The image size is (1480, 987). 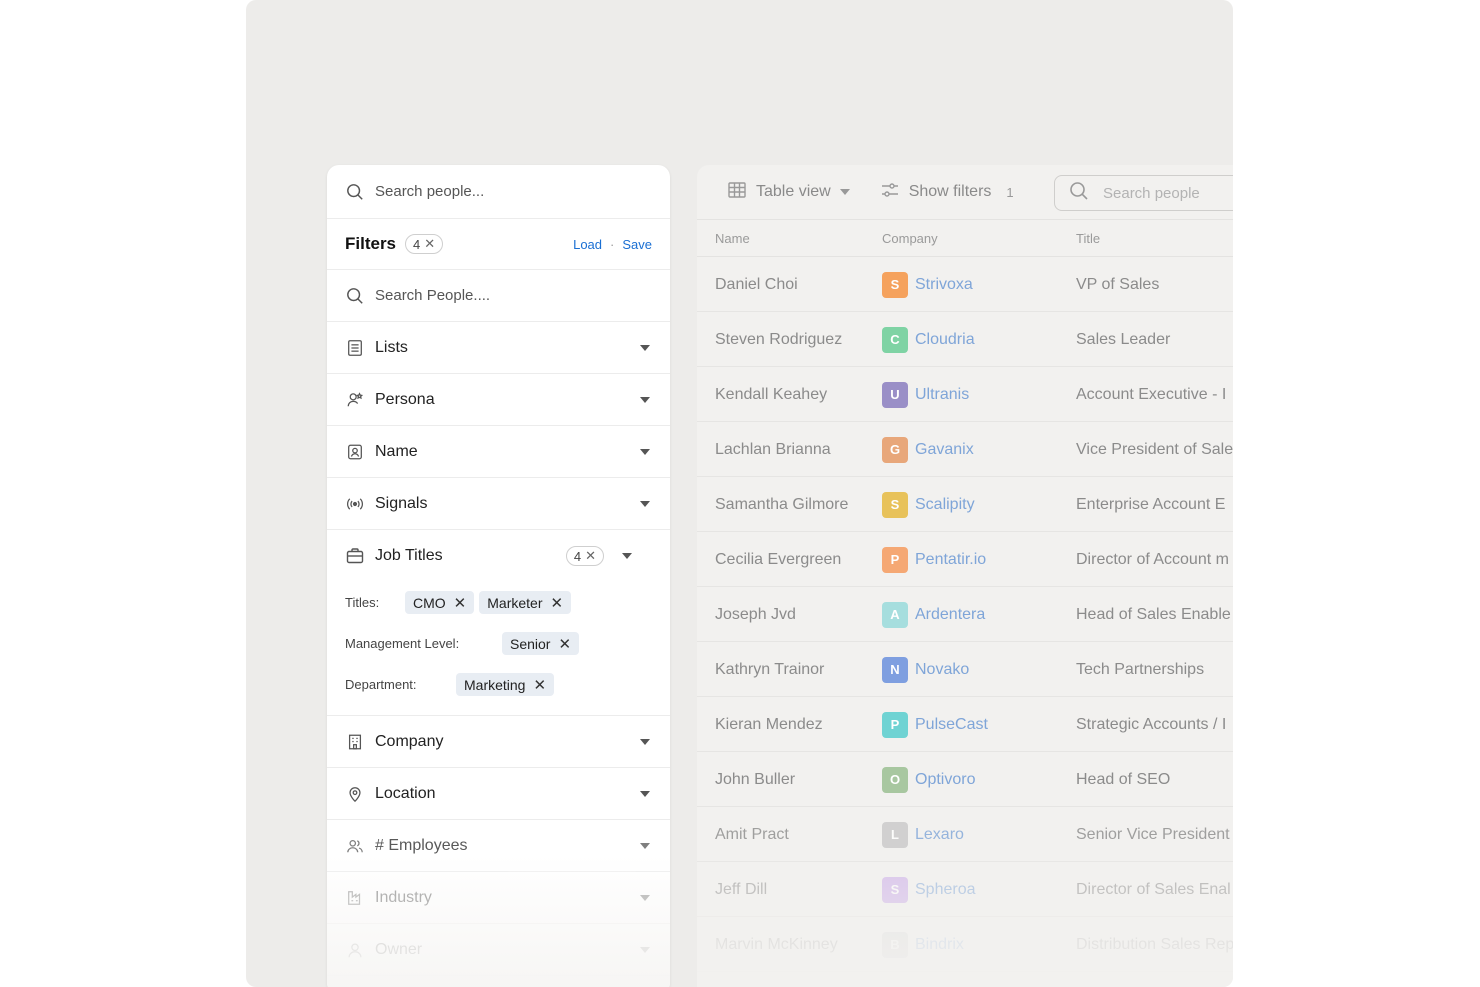 I want to click on table-row: Kathryn Trainor N Novako Tech Partnerships, so click(x=965, y=669).